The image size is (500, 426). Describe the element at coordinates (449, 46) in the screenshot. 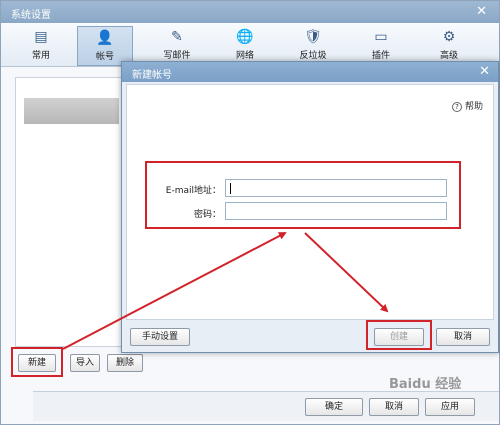

I see `tab-advanced: ⚙ 高级` at that location.